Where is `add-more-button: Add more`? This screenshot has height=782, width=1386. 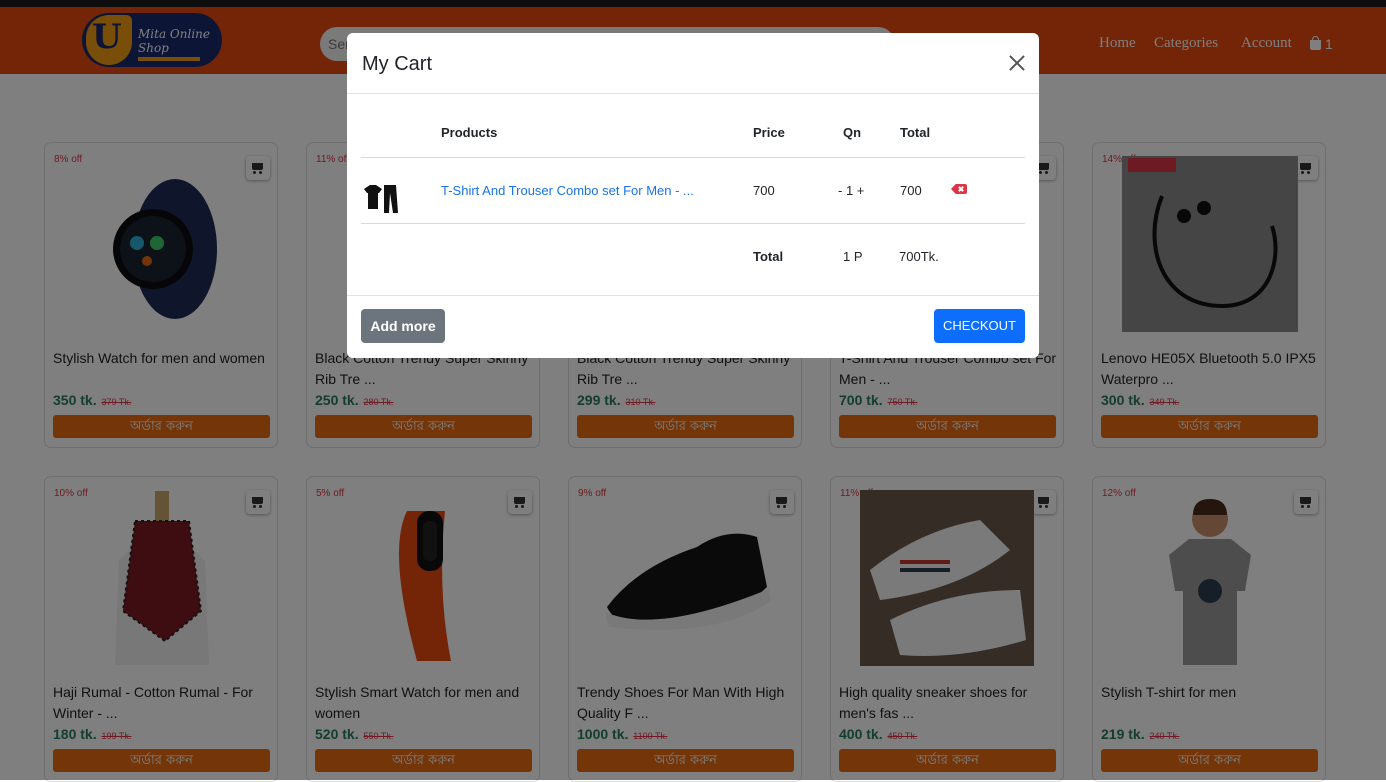 add-more-button: Add more is located at coordinates (403, 326).